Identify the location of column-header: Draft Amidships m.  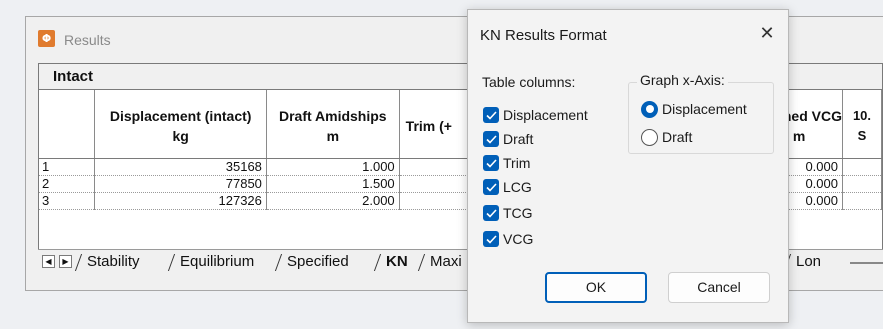
(333, 124).